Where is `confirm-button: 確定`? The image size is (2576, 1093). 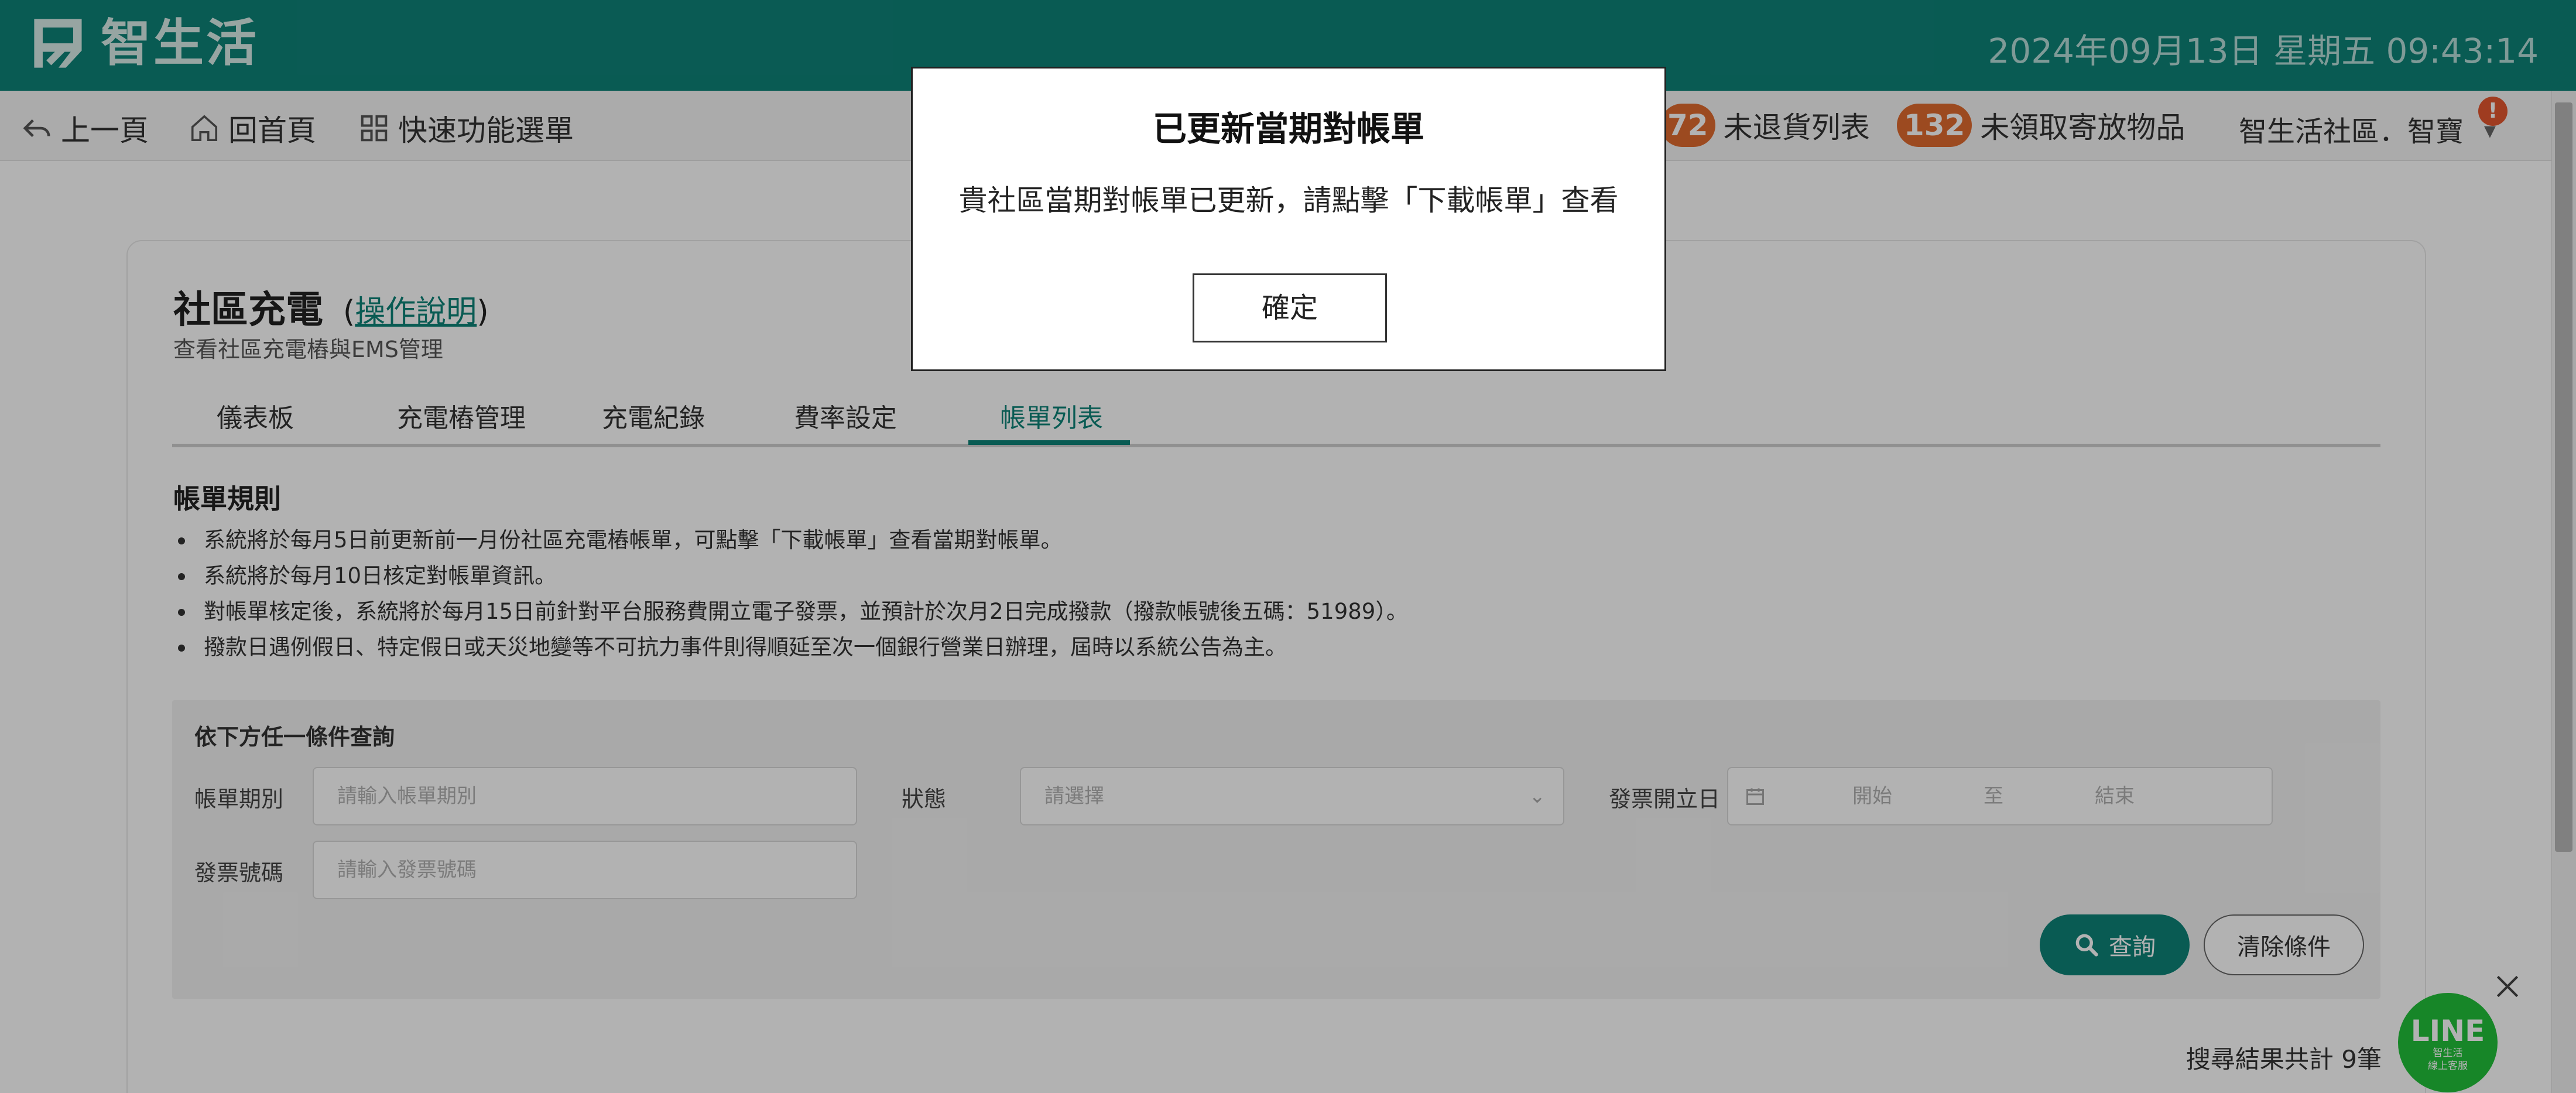
confirm-button: 確定 is located at coordinates (1290, 307).